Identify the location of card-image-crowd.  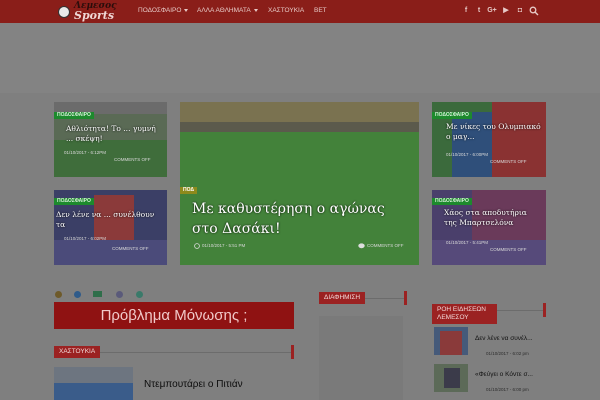
(110, 252).